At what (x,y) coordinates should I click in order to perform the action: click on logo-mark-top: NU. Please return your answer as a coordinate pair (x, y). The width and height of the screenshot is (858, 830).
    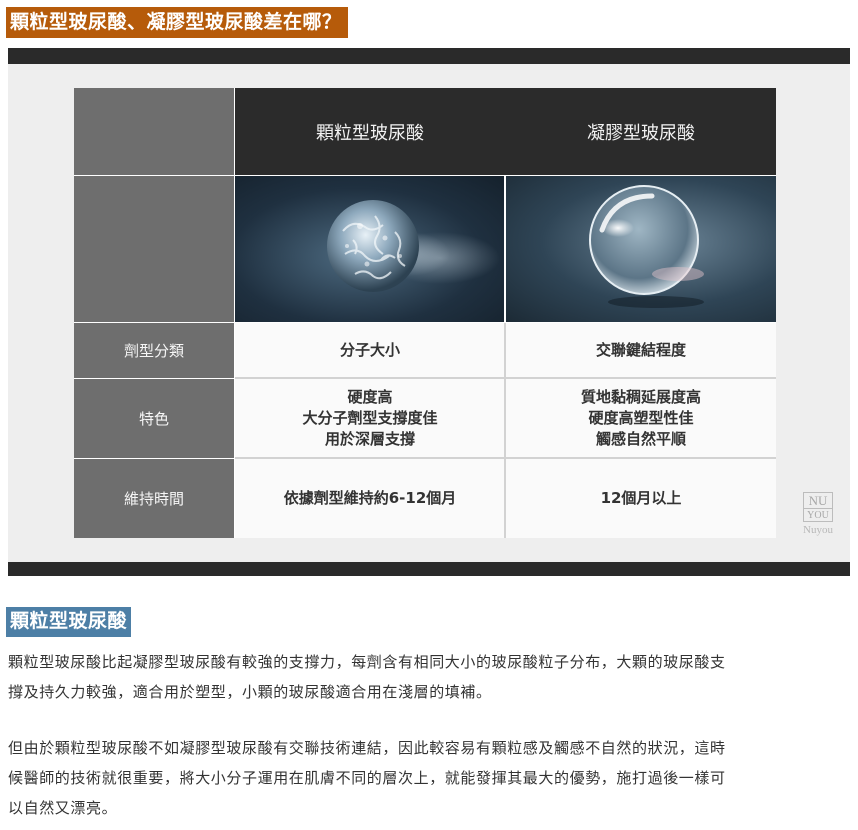
    Looking at the image, I should click on (818, 500).